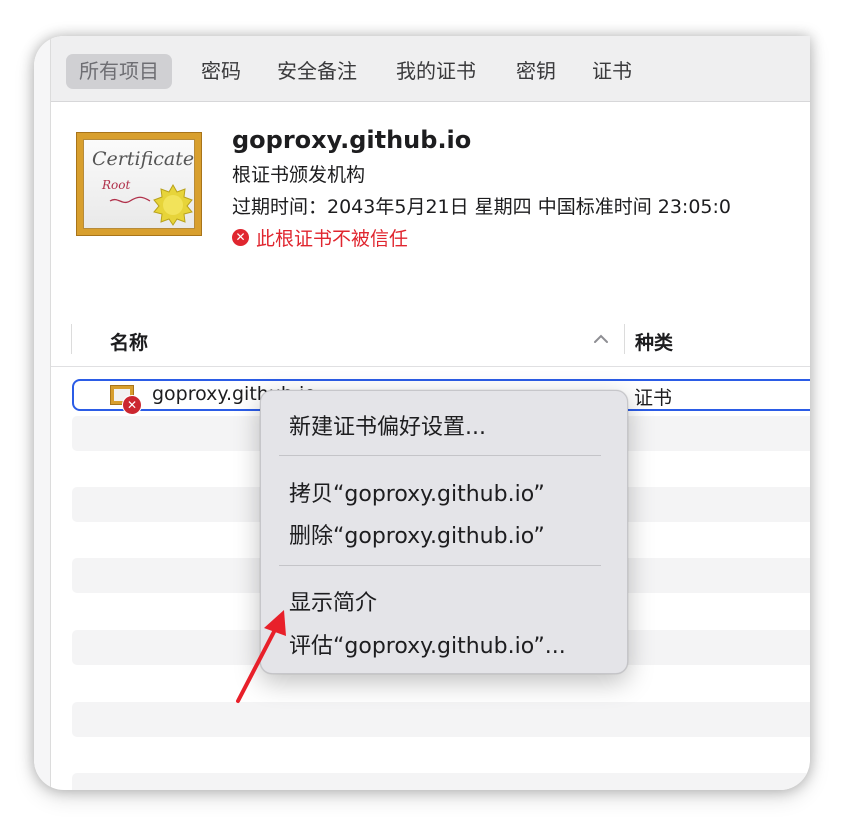  Describe the element at coordinates (317, 71) in the screenshot. I see `tab-secure-notes: 安全备注` at that location.